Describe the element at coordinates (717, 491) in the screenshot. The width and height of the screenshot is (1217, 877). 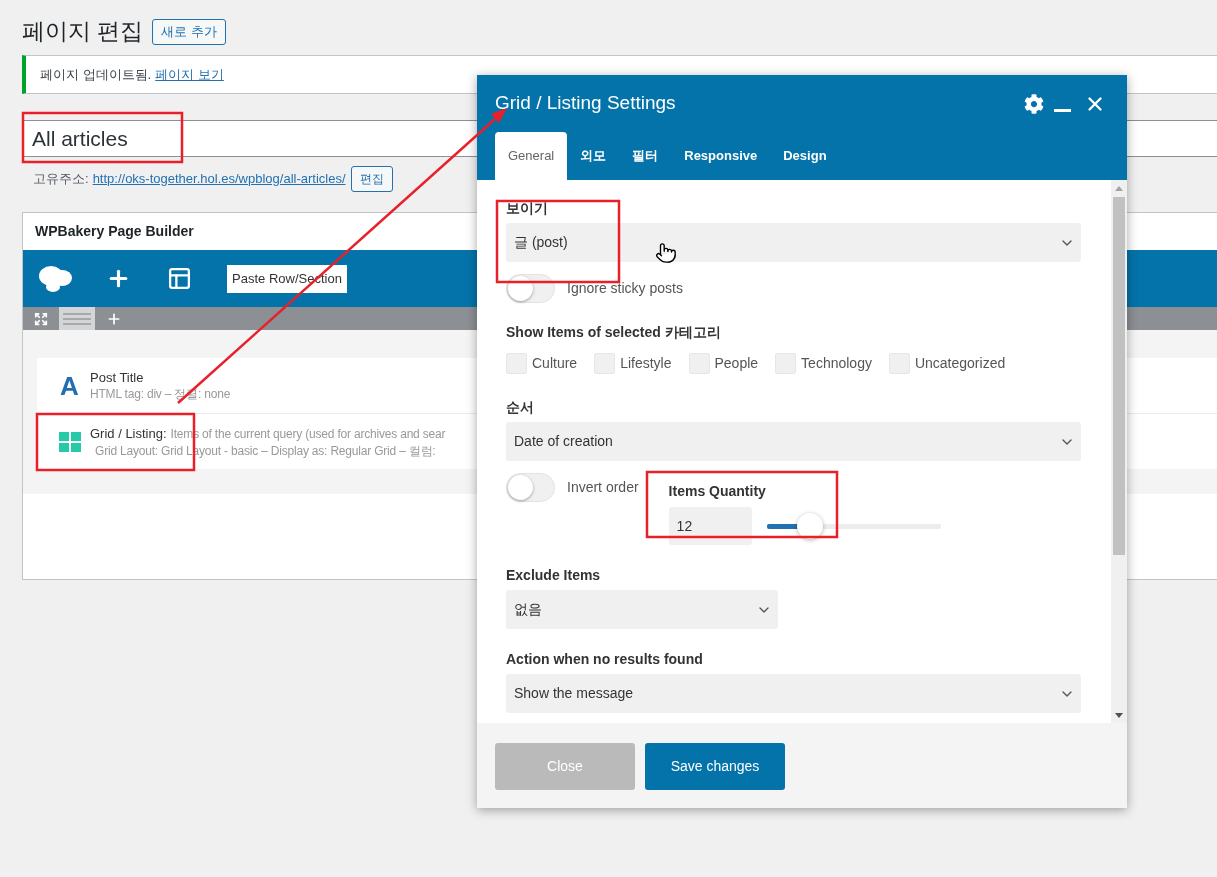
I see `field-label: Items Quantity` at that location.